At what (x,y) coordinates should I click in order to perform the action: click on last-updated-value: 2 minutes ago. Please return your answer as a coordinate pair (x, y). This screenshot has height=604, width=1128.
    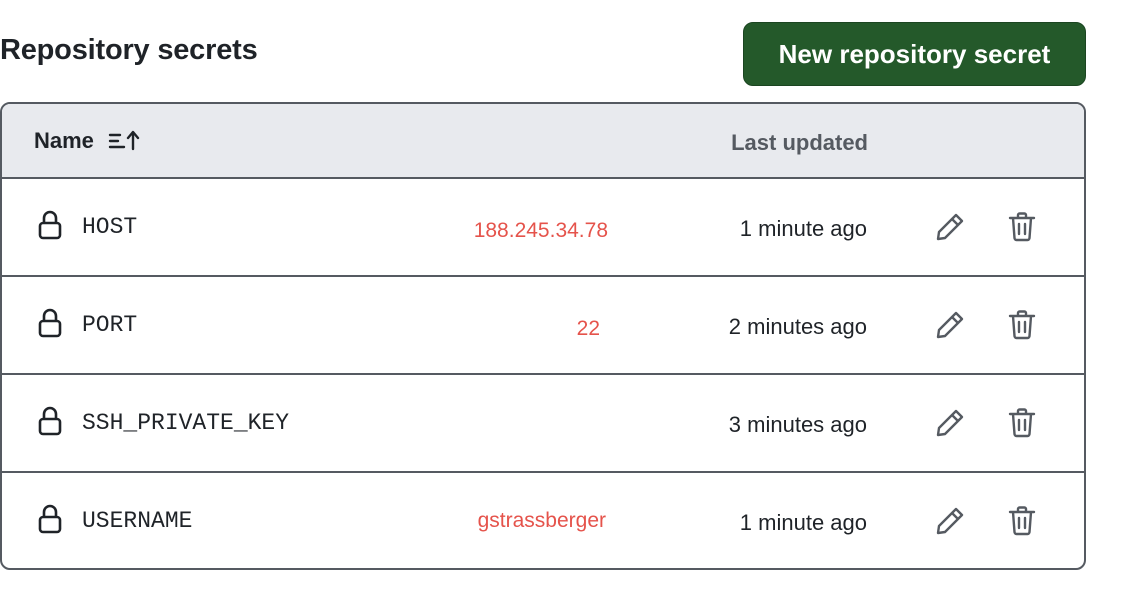
    Looking at the image, I should click on (797, 326).